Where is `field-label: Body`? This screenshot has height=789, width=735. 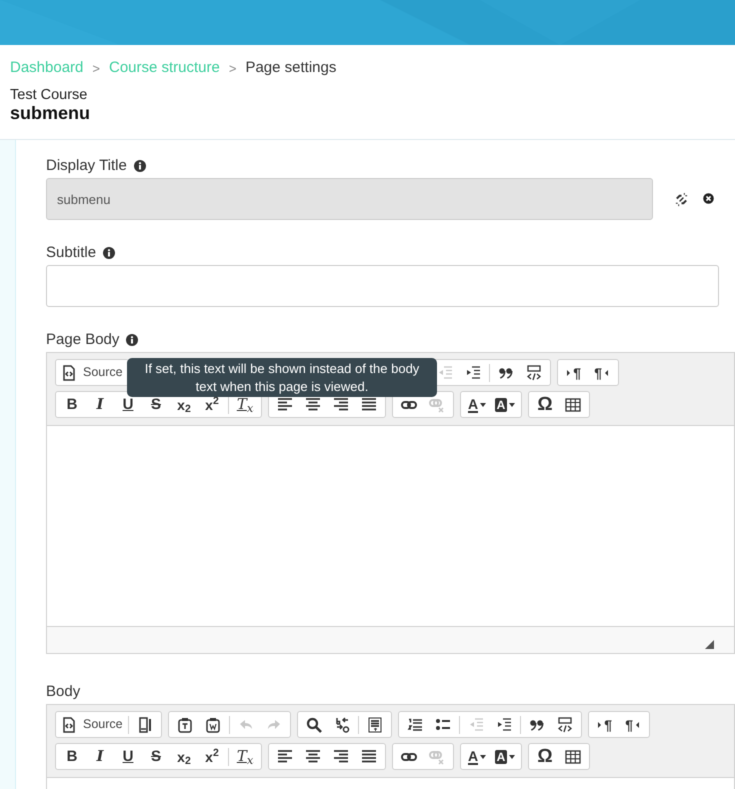
field-label: Body is located at coordinates (63, 692).